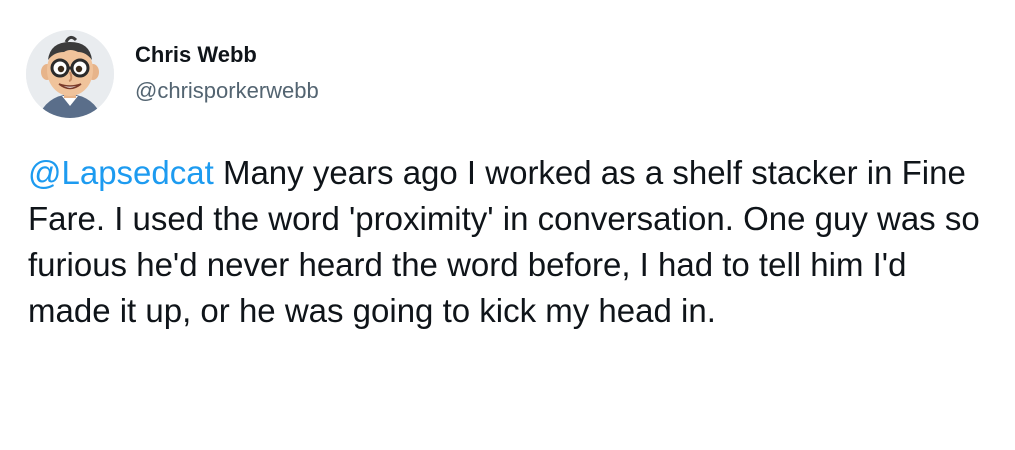 The height and width of the screenshot is (450, 1015). I want to click on avatar, so click(70, 74).